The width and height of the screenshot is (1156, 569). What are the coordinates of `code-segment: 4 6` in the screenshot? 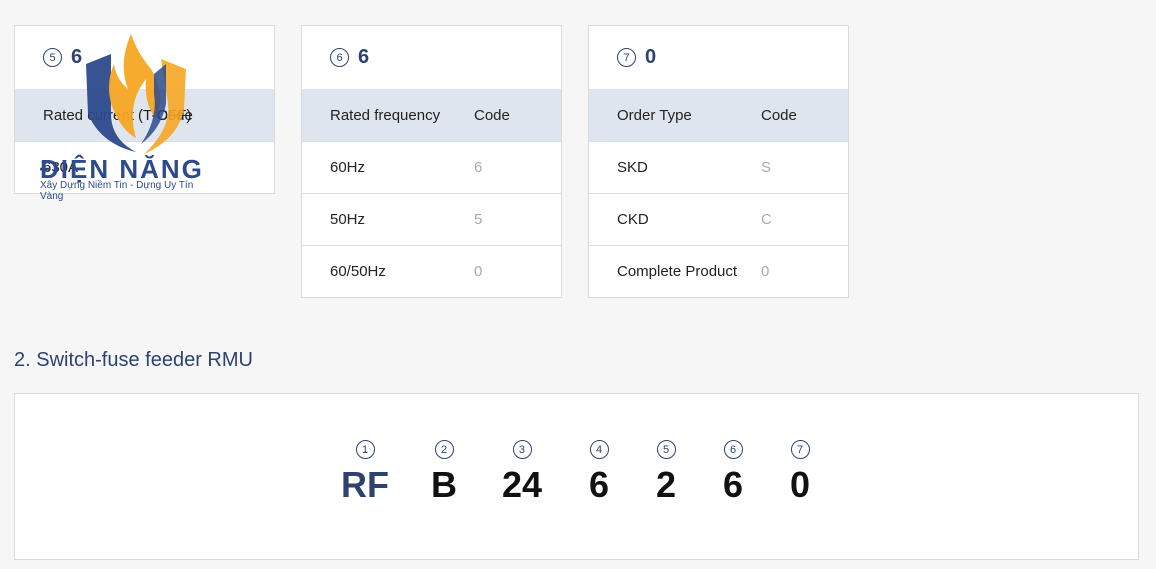 It's located at (599, 472).